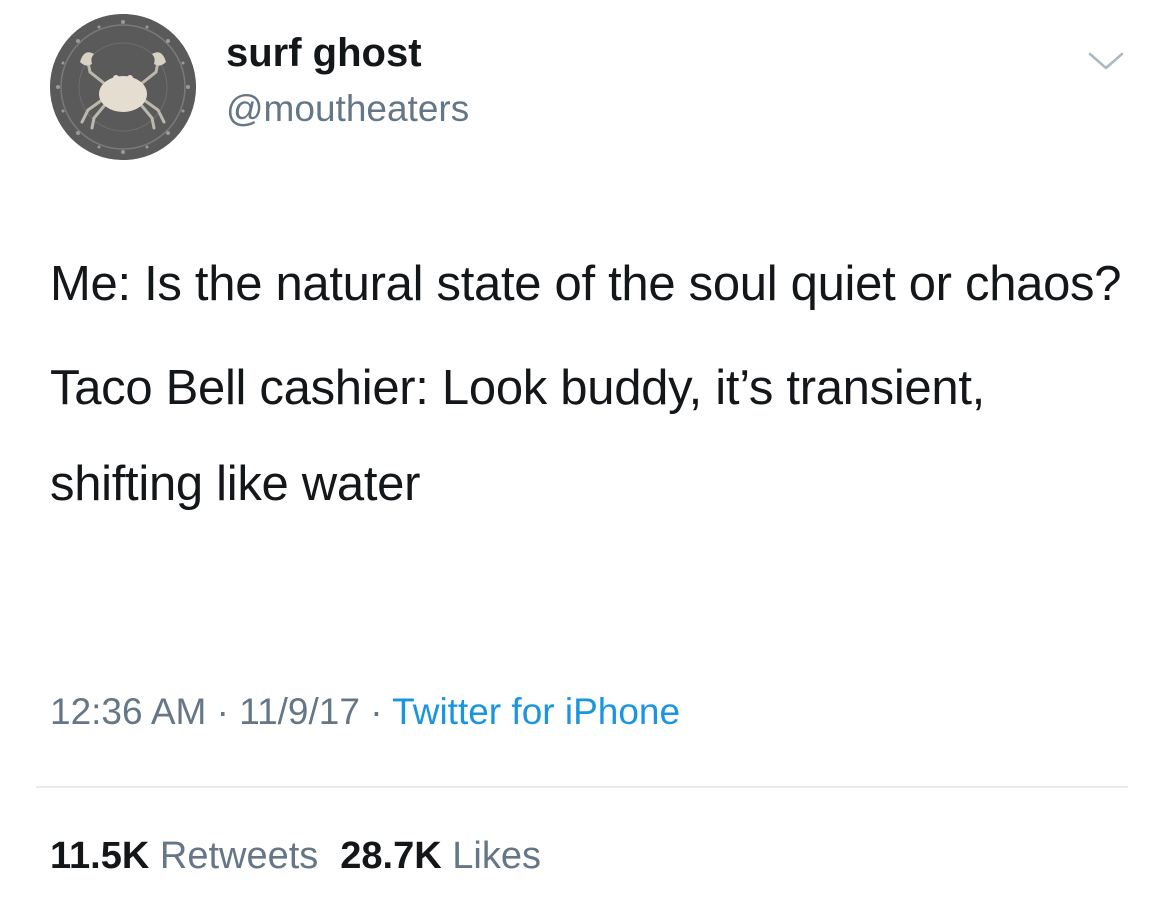  I want to click on likes-label: Likes, so click(496, 856).